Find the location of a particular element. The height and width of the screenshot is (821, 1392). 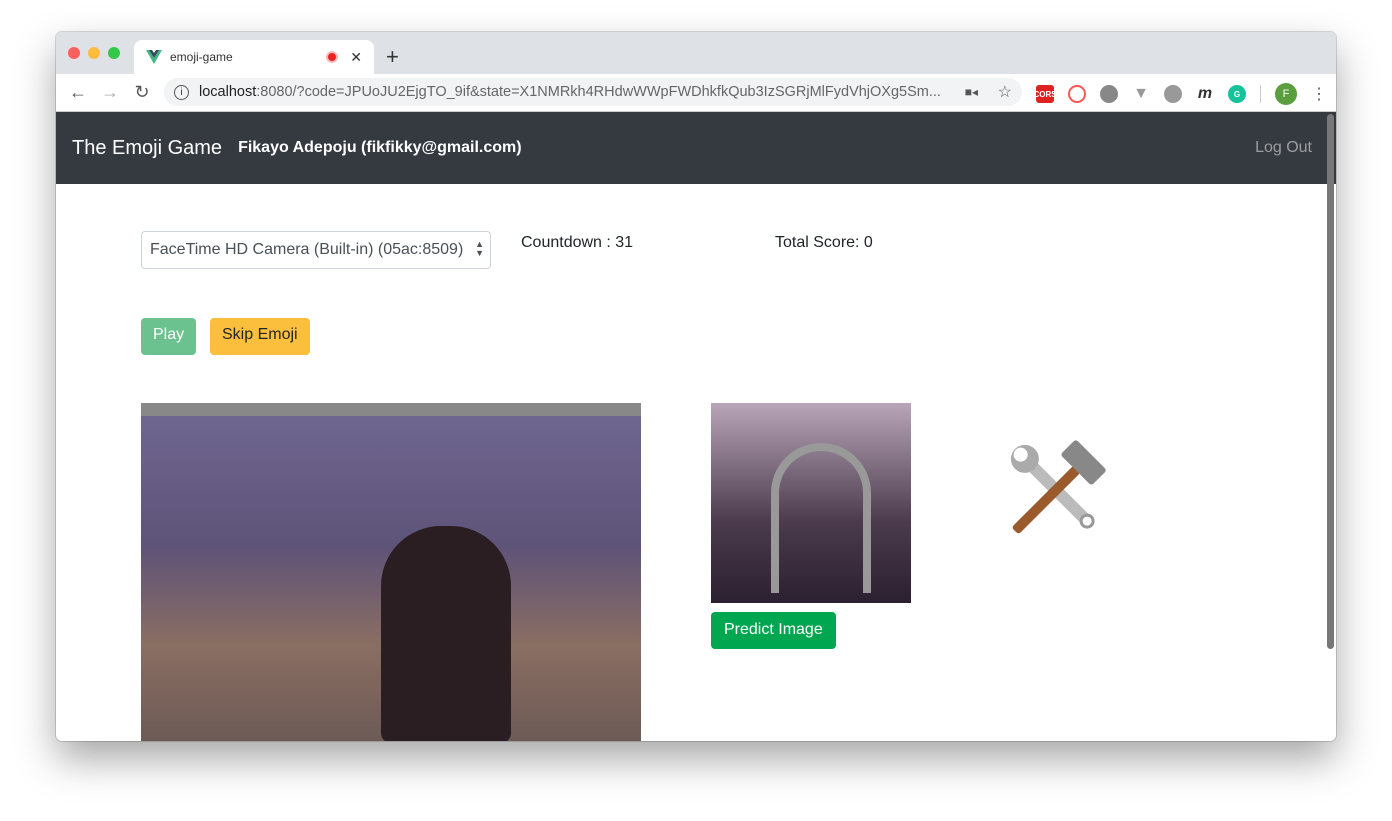

hammer-and-wrench-emoji is located at coordinates (1058, 487).